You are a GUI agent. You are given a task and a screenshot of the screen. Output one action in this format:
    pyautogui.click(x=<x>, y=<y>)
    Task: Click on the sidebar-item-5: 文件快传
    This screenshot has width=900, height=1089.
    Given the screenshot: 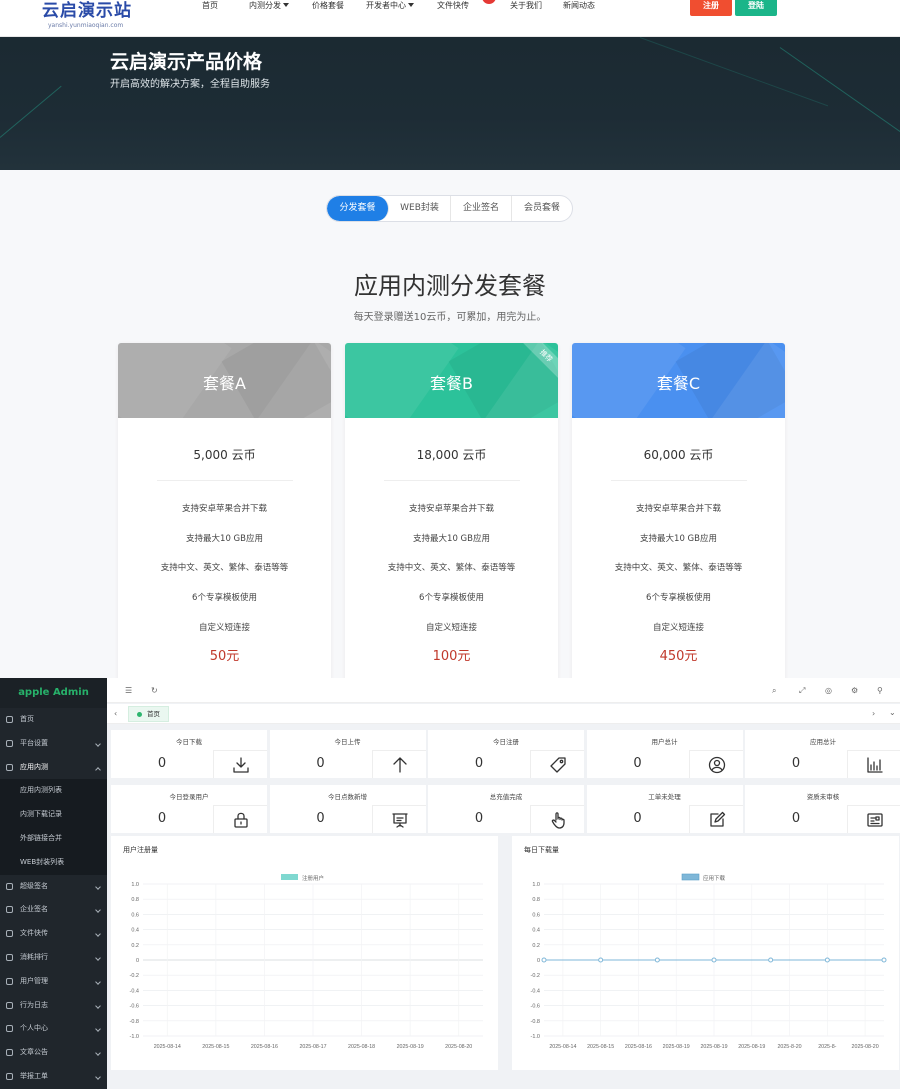 What is the action you would take?
    pyautogui.click(x=53, y=934)
    